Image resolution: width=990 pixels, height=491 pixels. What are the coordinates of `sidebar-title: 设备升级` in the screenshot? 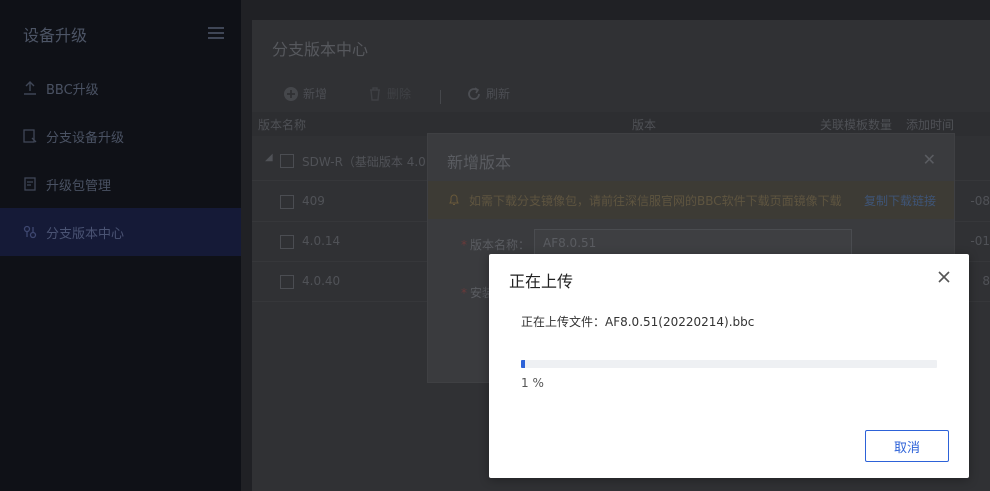 It's located at (55, 35).